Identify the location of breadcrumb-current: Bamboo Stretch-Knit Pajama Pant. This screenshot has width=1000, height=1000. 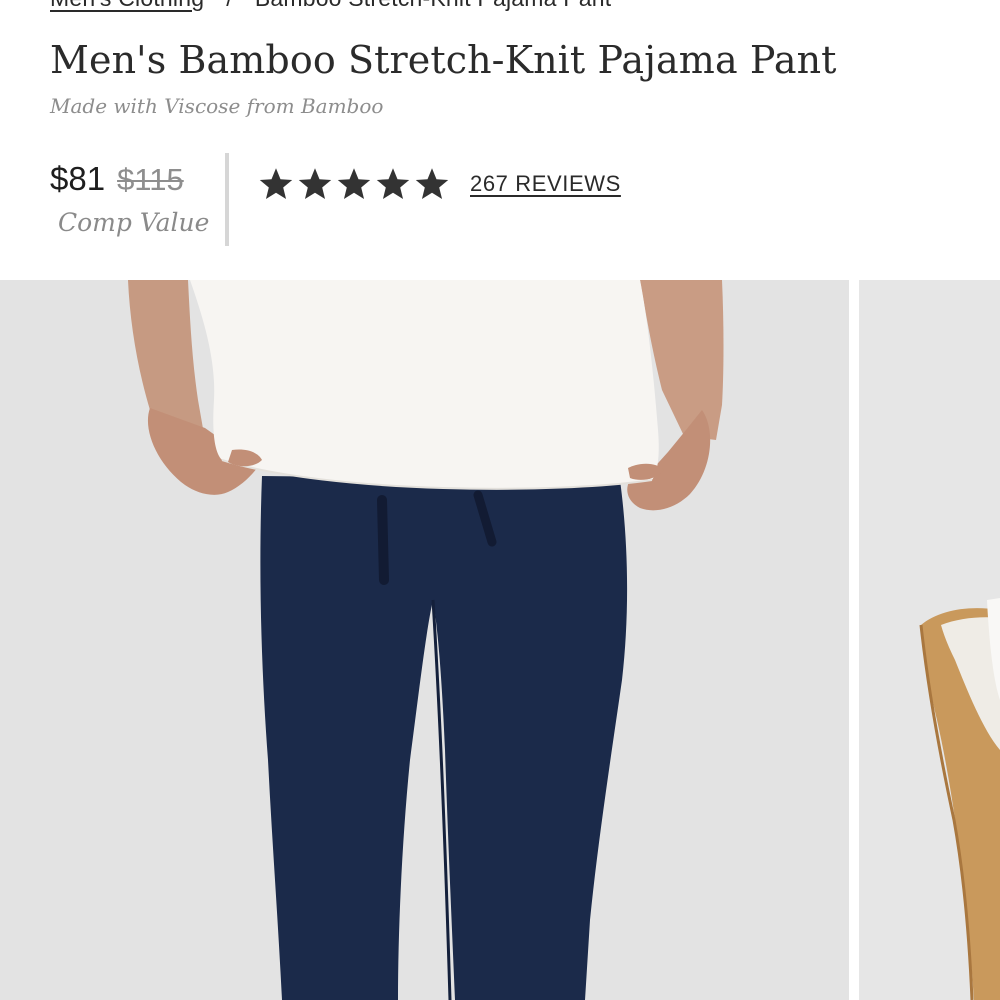
(433, 6).